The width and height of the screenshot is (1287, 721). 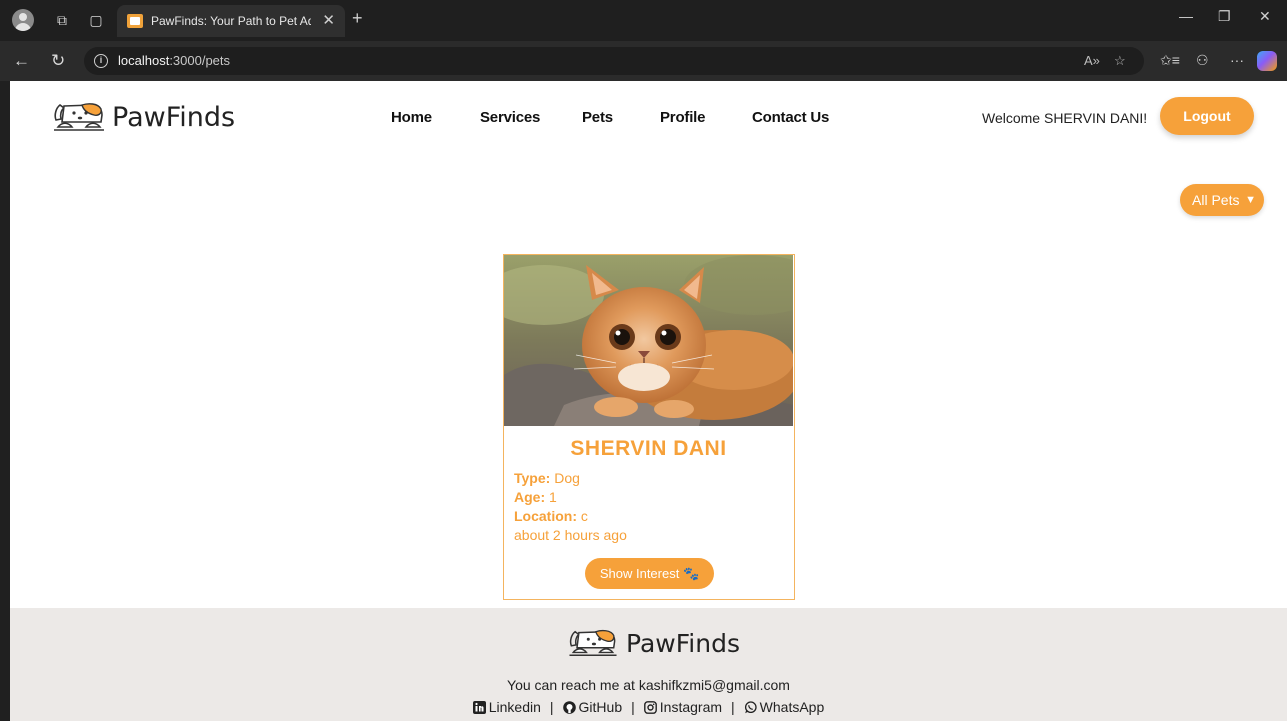 I want to click on linkedin-label: Linkedin, so click(x=514, y=707).